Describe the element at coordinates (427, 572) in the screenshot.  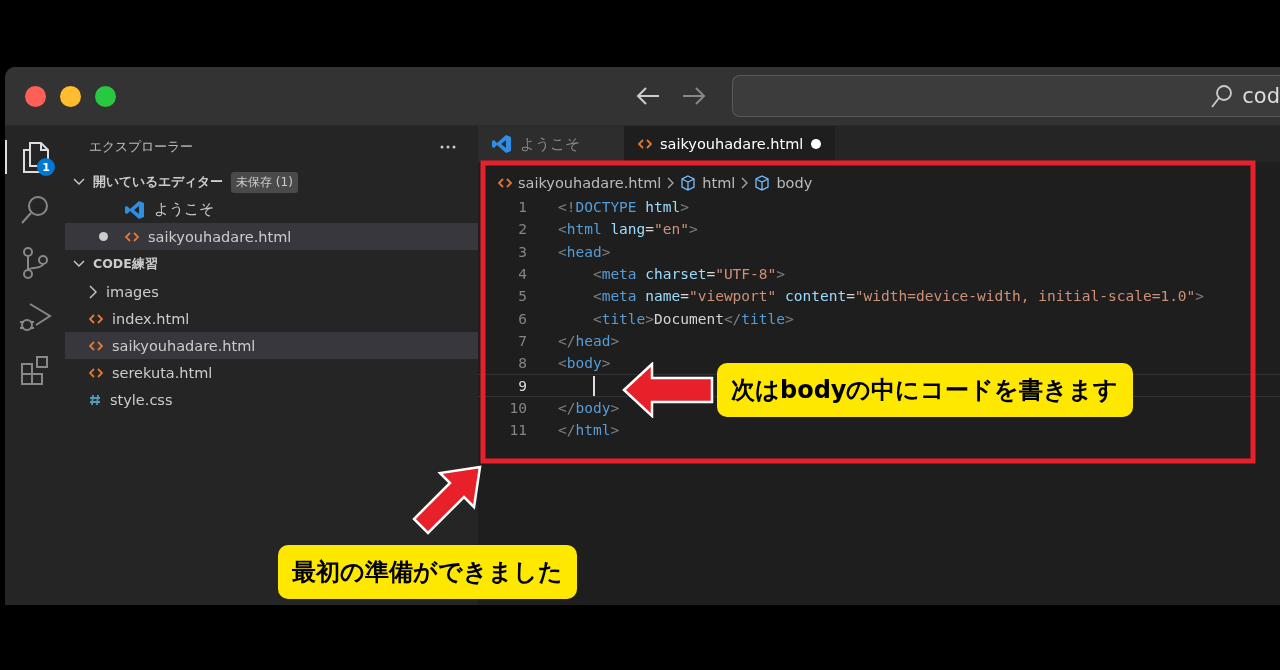
I see `callout-label: 最初の準備ができました` at that location.